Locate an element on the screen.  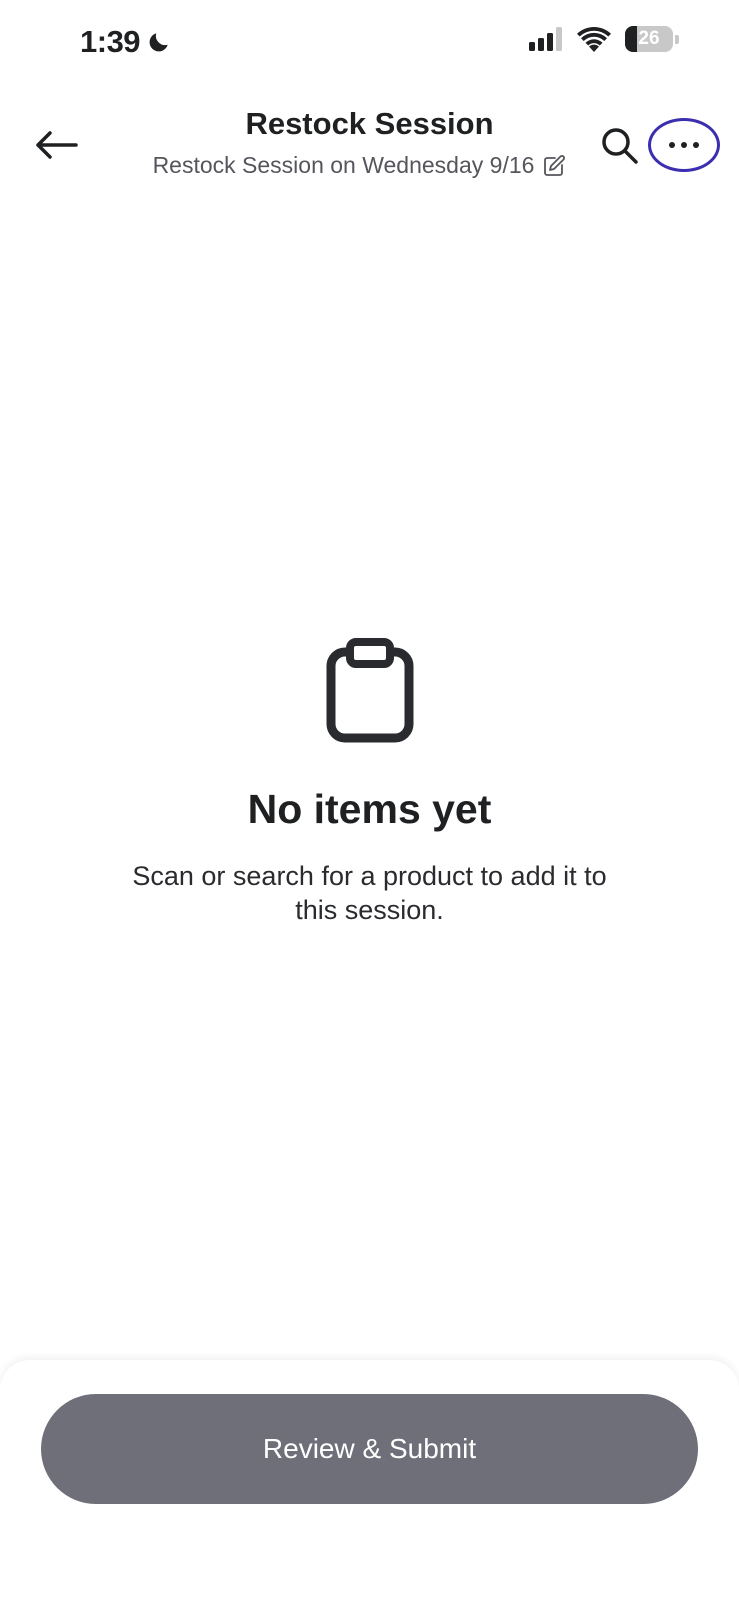
battery-level: 26 is located at coordinates (649, 38).